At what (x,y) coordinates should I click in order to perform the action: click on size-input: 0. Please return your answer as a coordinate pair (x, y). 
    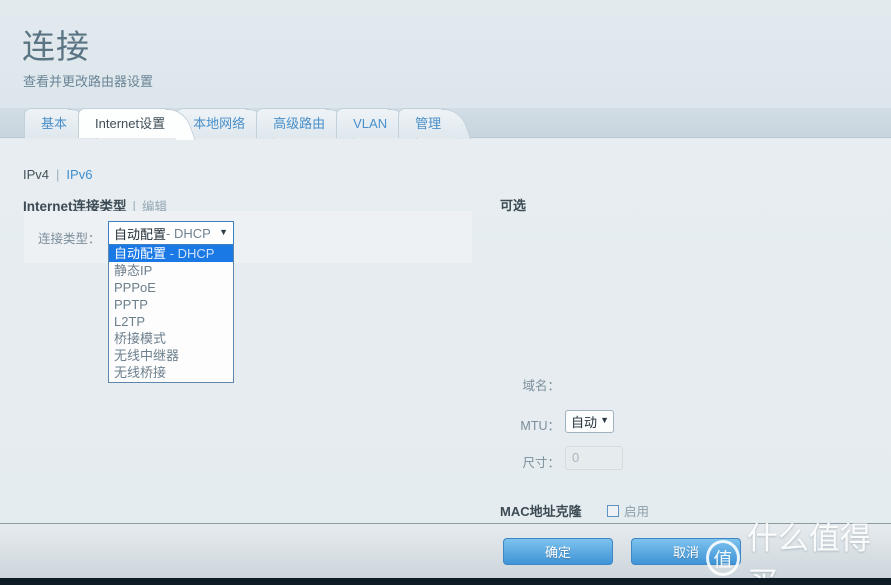
    Looking at the image, I should click on (594, 458).